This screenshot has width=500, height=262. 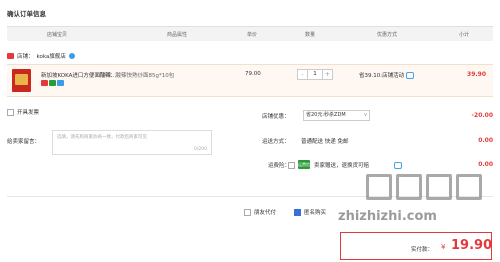 I want to click on header-price: 单价, so click(x=252, y=35).